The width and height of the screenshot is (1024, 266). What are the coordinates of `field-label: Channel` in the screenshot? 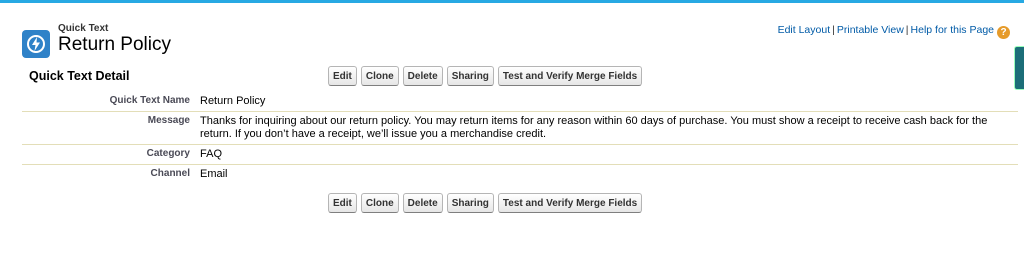 It's located at (170, 173).